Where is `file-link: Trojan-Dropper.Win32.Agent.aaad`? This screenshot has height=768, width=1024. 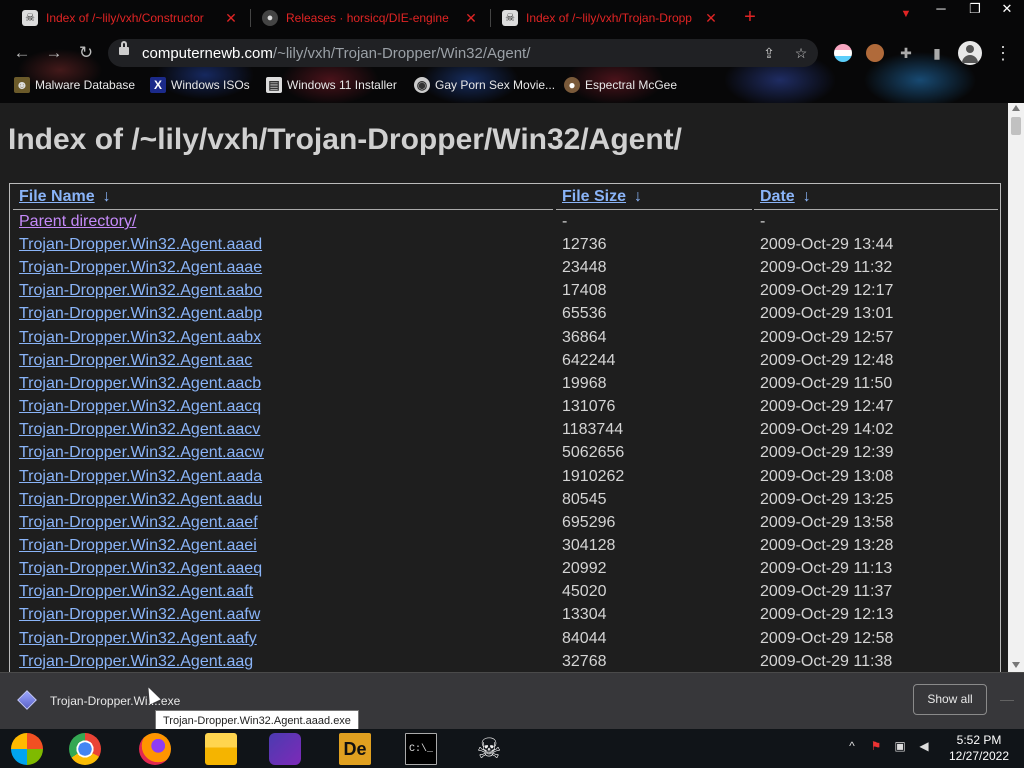
file-link: Trojan-Dropper.Win32.Agent.aaad is located at coordinates (140, 245).